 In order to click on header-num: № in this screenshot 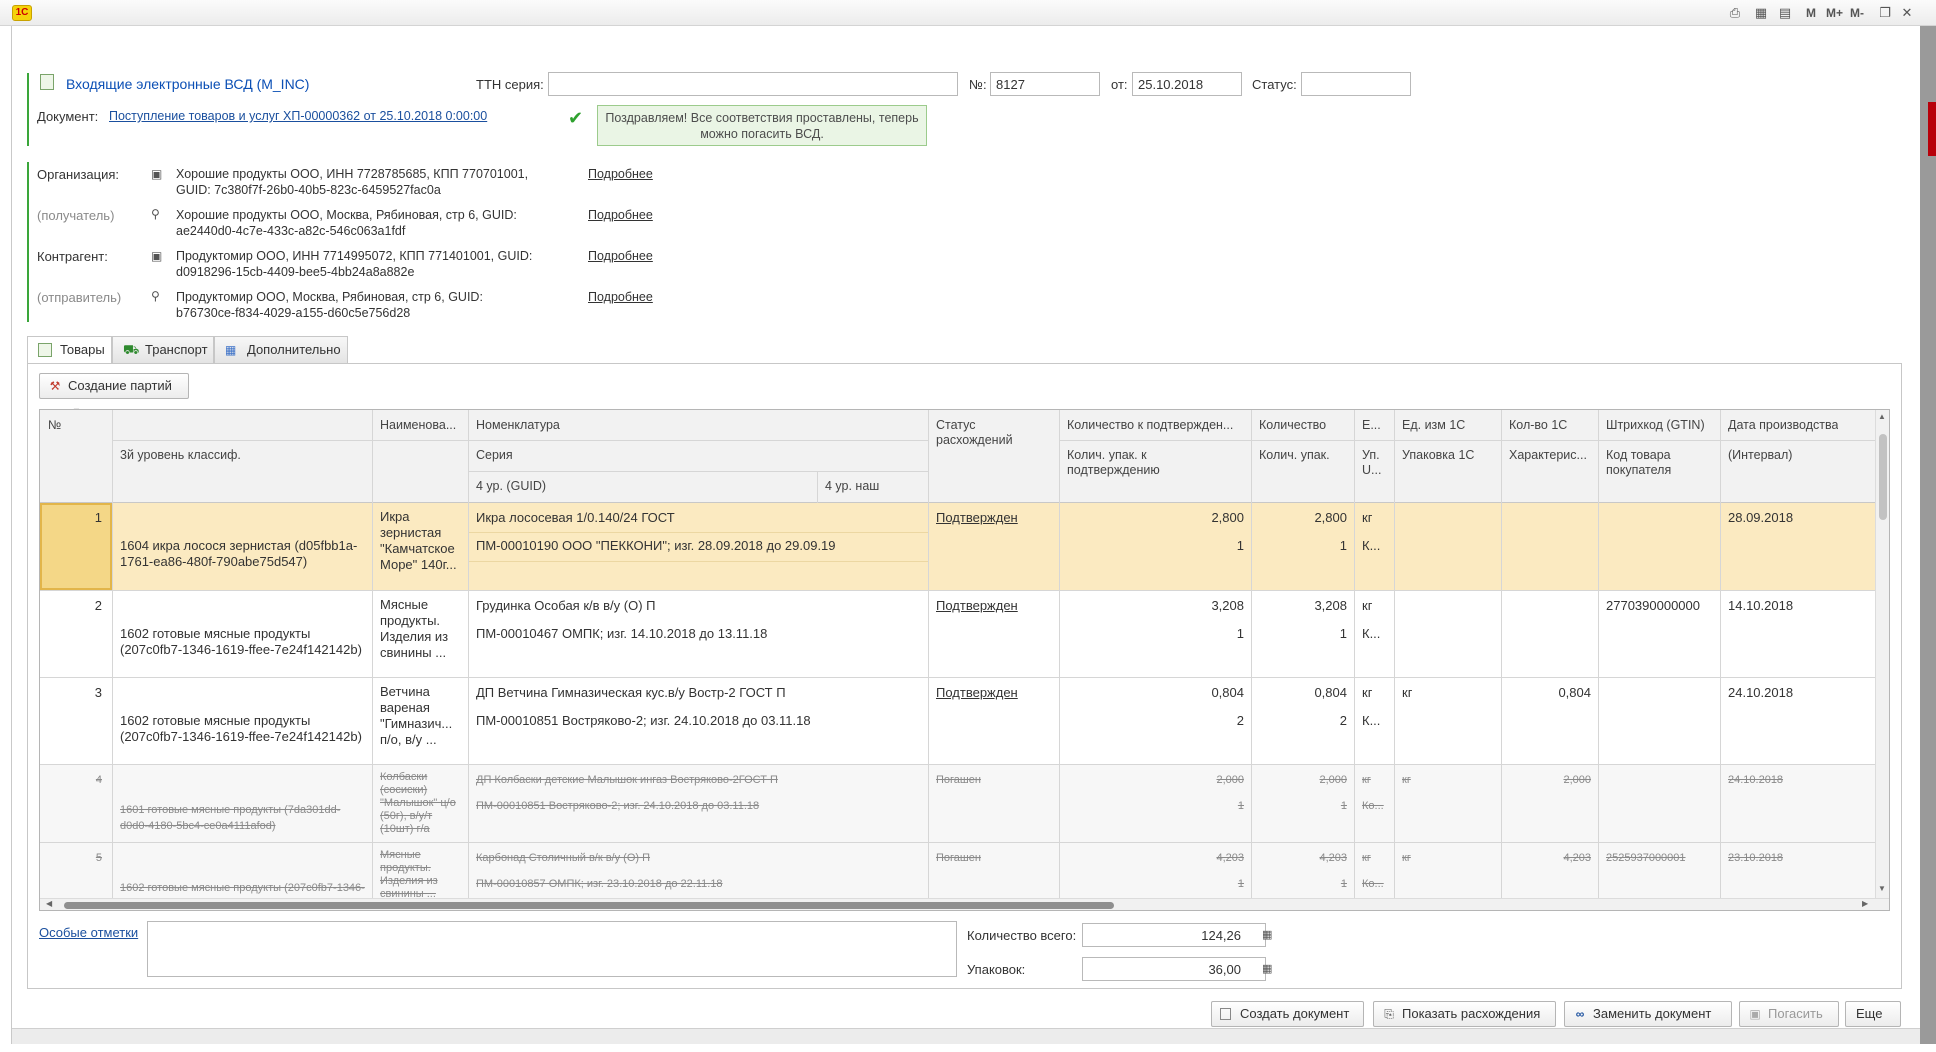, I will do `click(54, 425)`.